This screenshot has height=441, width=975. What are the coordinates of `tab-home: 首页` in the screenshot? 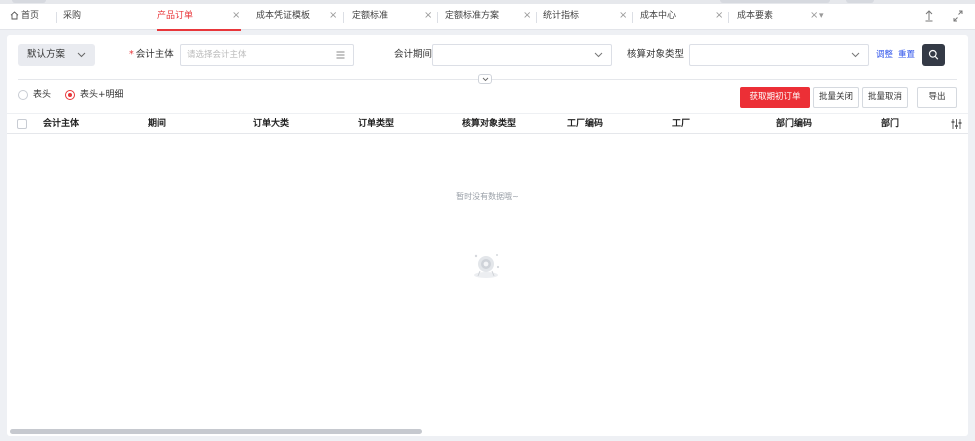 It's located at (24, 17).